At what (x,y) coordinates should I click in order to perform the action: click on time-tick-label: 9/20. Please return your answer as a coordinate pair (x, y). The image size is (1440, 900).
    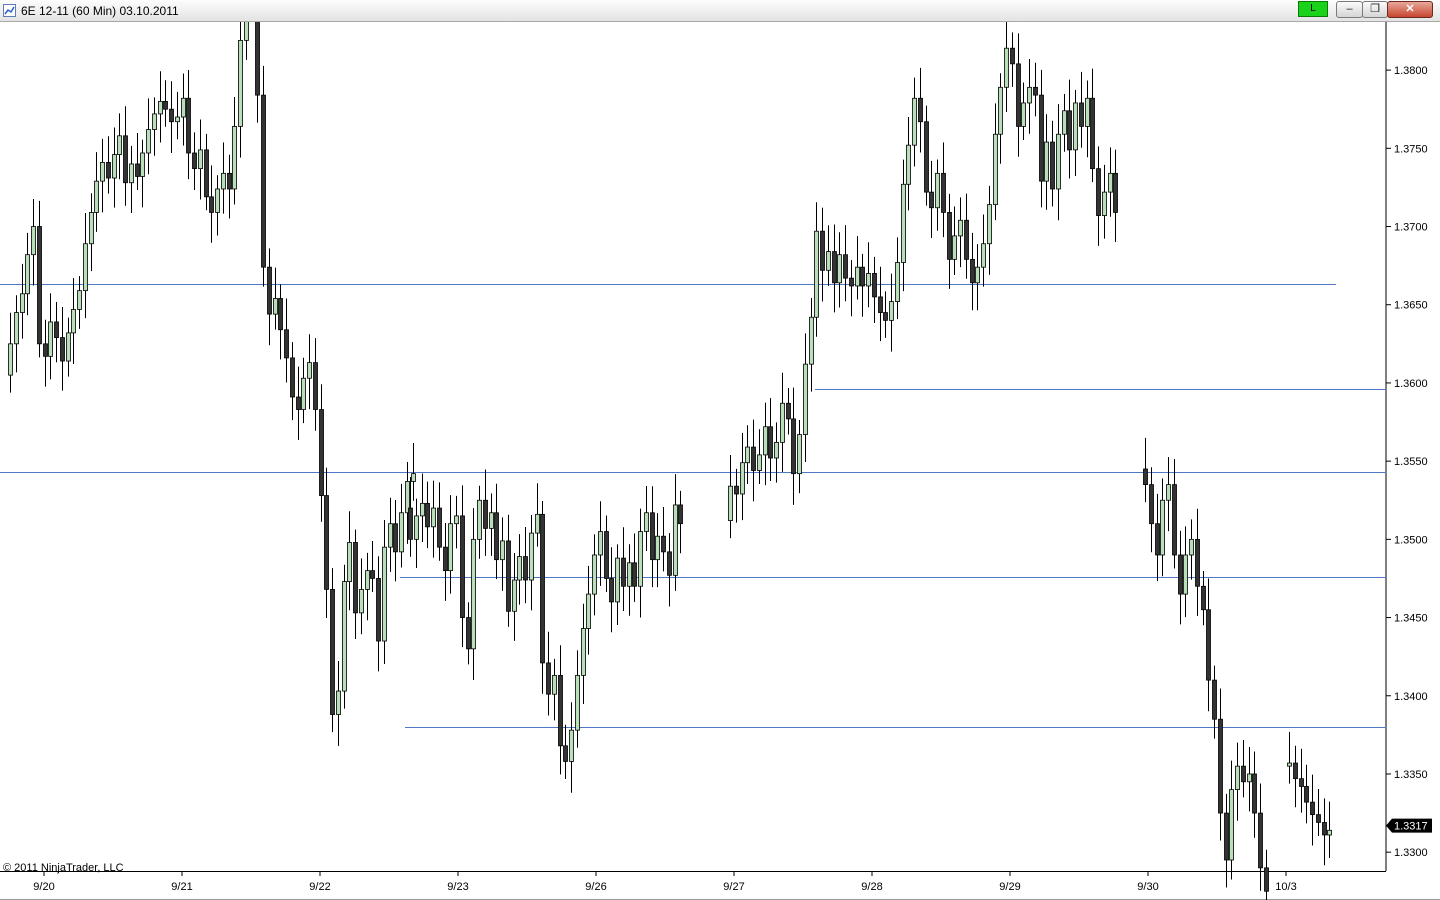
    Looking at the image, I should click on (43, 887).